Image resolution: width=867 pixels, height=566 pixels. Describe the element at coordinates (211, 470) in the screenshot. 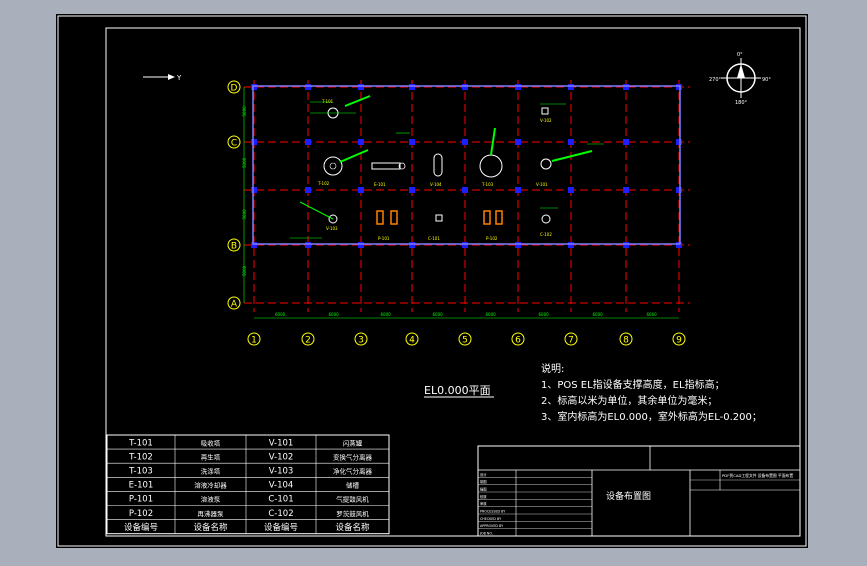

I see `table-cell: 洗涤塔` at that location.